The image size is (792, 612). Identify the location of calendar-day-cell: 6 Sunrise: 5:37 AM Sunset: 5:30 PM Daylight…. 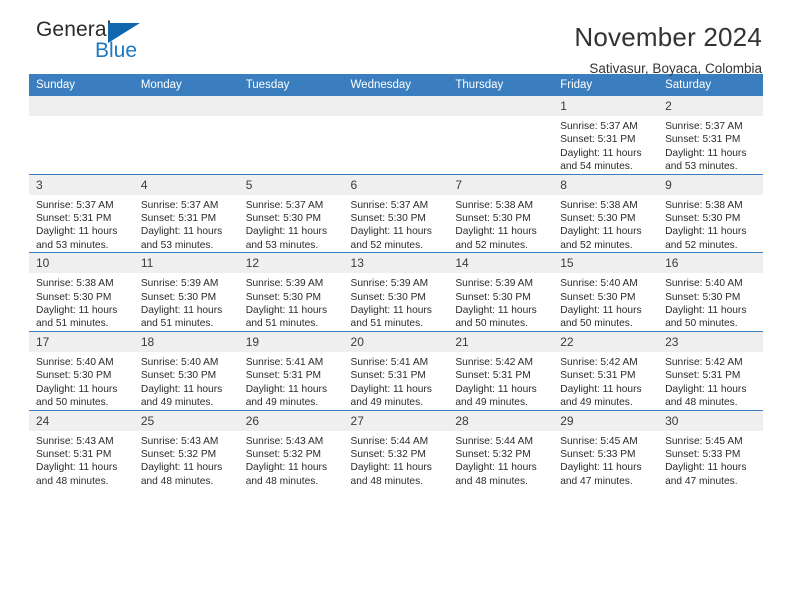
(396, 213).